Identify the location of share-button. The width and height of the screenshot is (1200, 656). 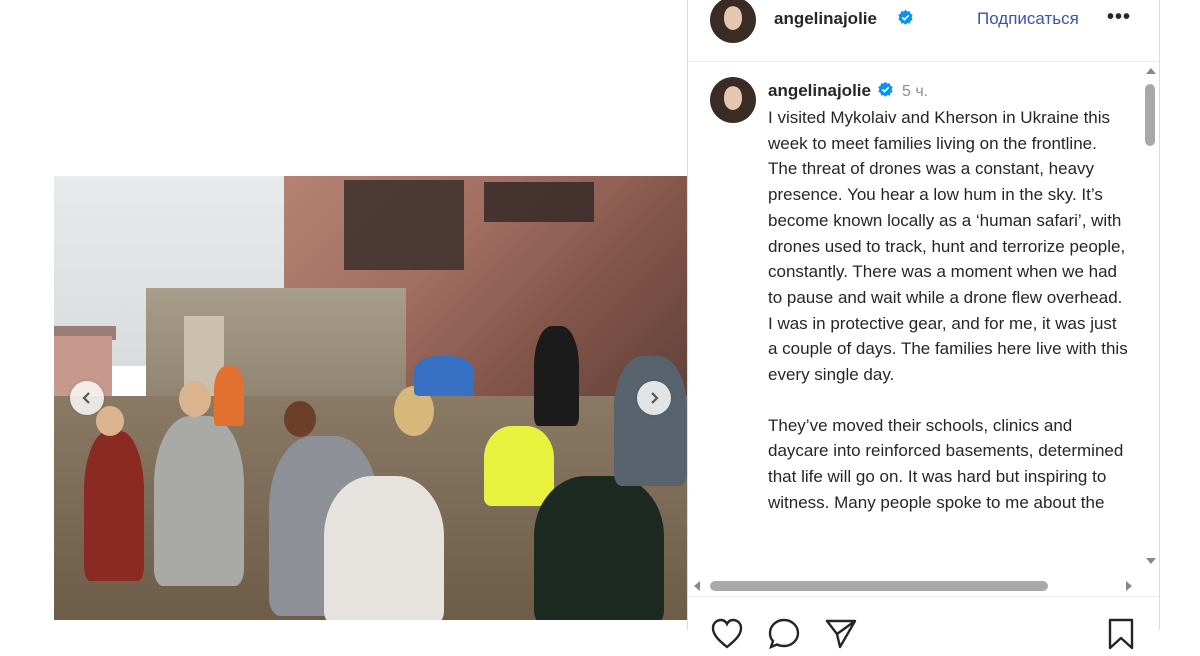
(841, 633).